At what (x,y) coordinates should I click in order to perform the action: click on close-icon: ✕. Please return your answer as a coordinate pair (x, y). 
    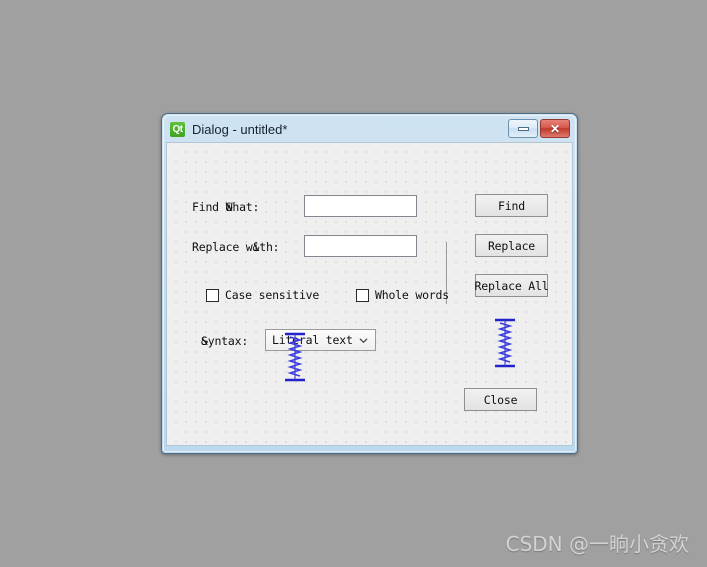
    Looking at the image, I should click on (555, 128).